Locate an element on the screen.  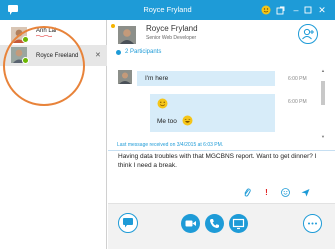
contact-name: Anh Lai is located at coordinates (46, 31).